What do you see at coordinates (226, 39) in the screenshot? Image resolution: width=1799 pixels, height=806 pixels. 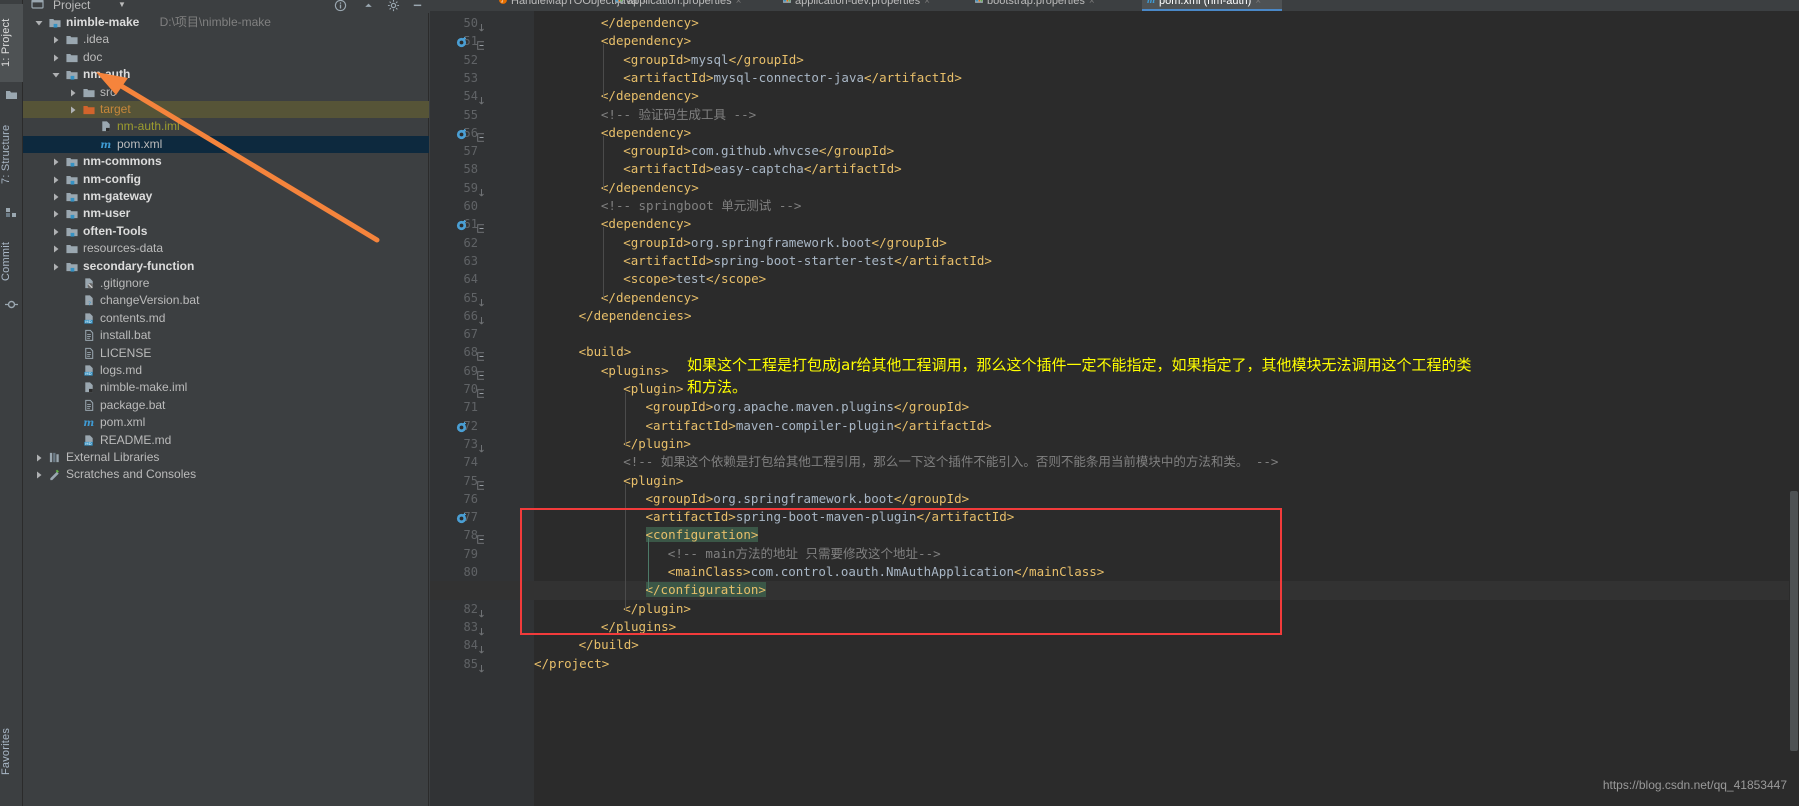 I see `tree-node-idea: .idea` at bounding box center [226, 39].